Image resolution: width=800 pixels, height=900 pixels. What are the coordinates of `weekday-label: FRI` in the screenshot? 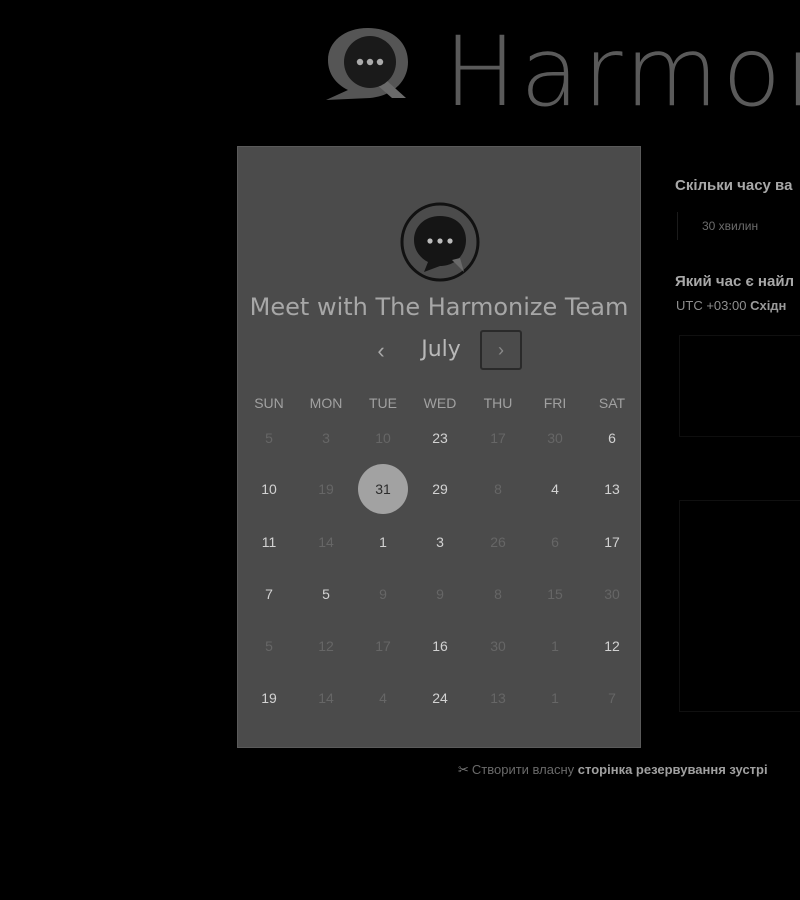 It's located at (555, 403).